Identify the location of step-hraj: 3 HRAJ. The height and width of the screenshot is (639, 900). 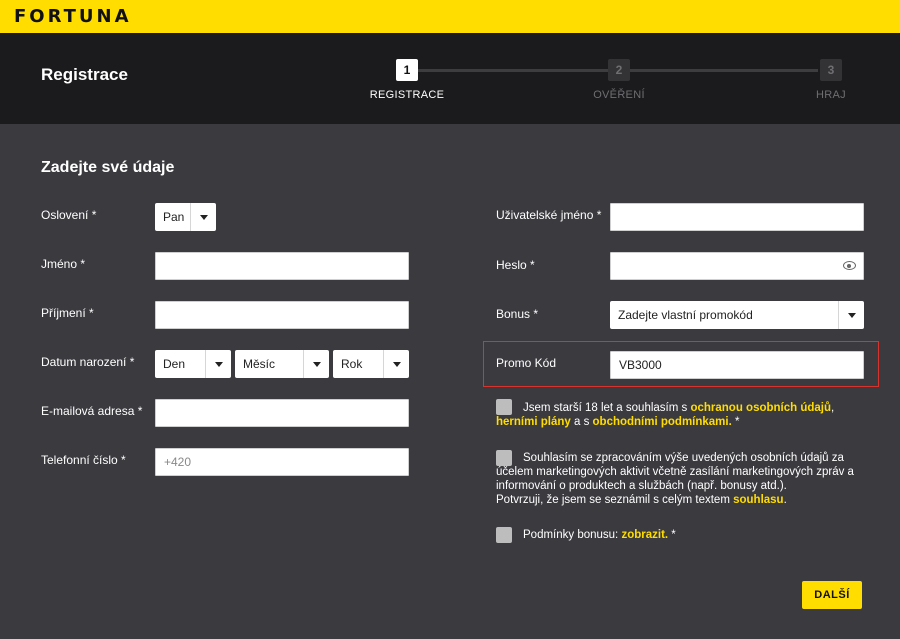
(831, 80).